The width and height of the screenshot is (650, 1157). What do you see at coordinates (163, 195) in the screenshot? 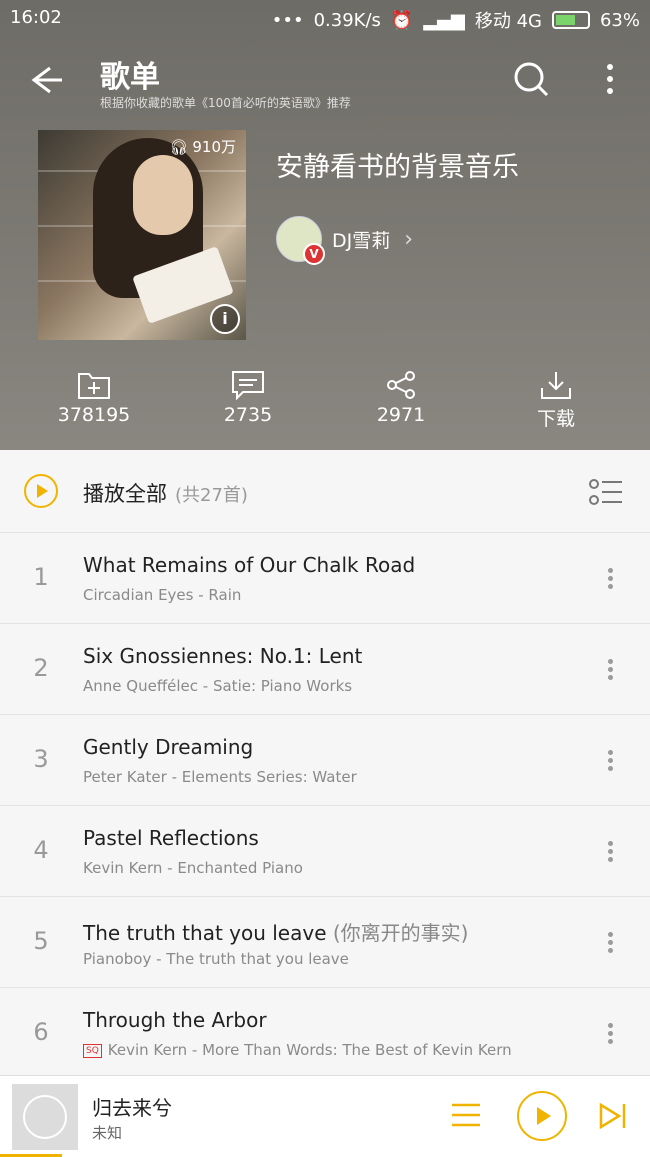
I see `cover-face` at bounding box center [163, 195].